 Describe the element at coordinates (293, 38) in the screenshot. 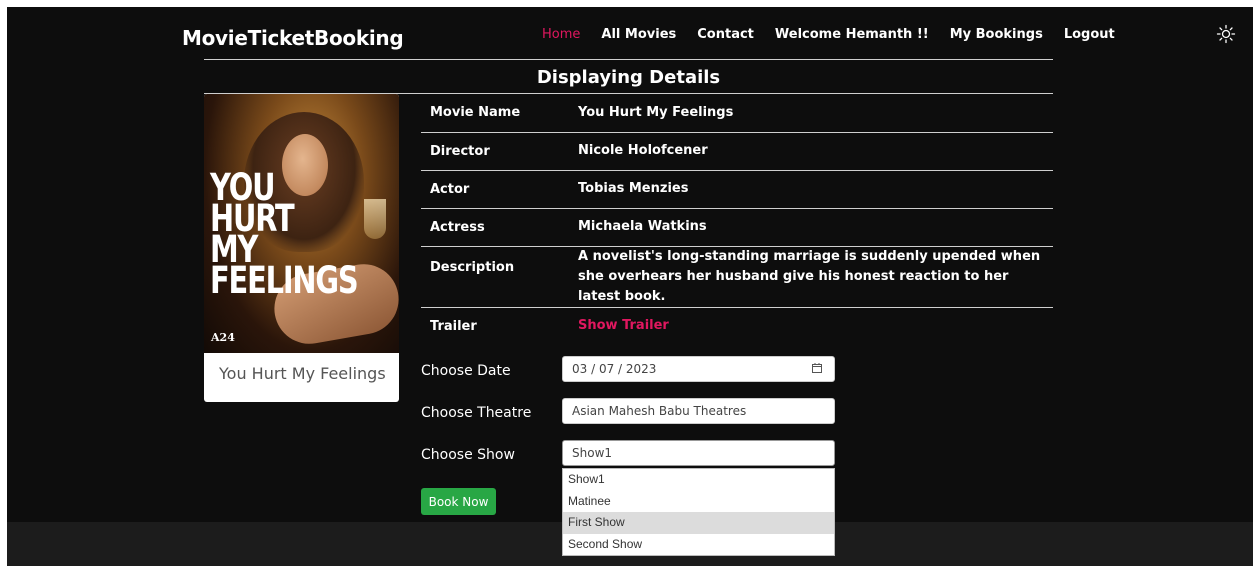

I see `brand-logo: MovieTicketBooking` at that location.